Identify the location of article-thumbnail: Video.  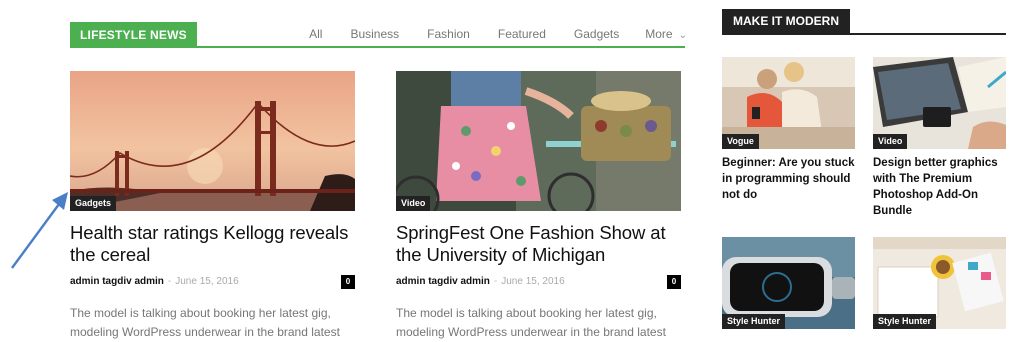
(538, 141).